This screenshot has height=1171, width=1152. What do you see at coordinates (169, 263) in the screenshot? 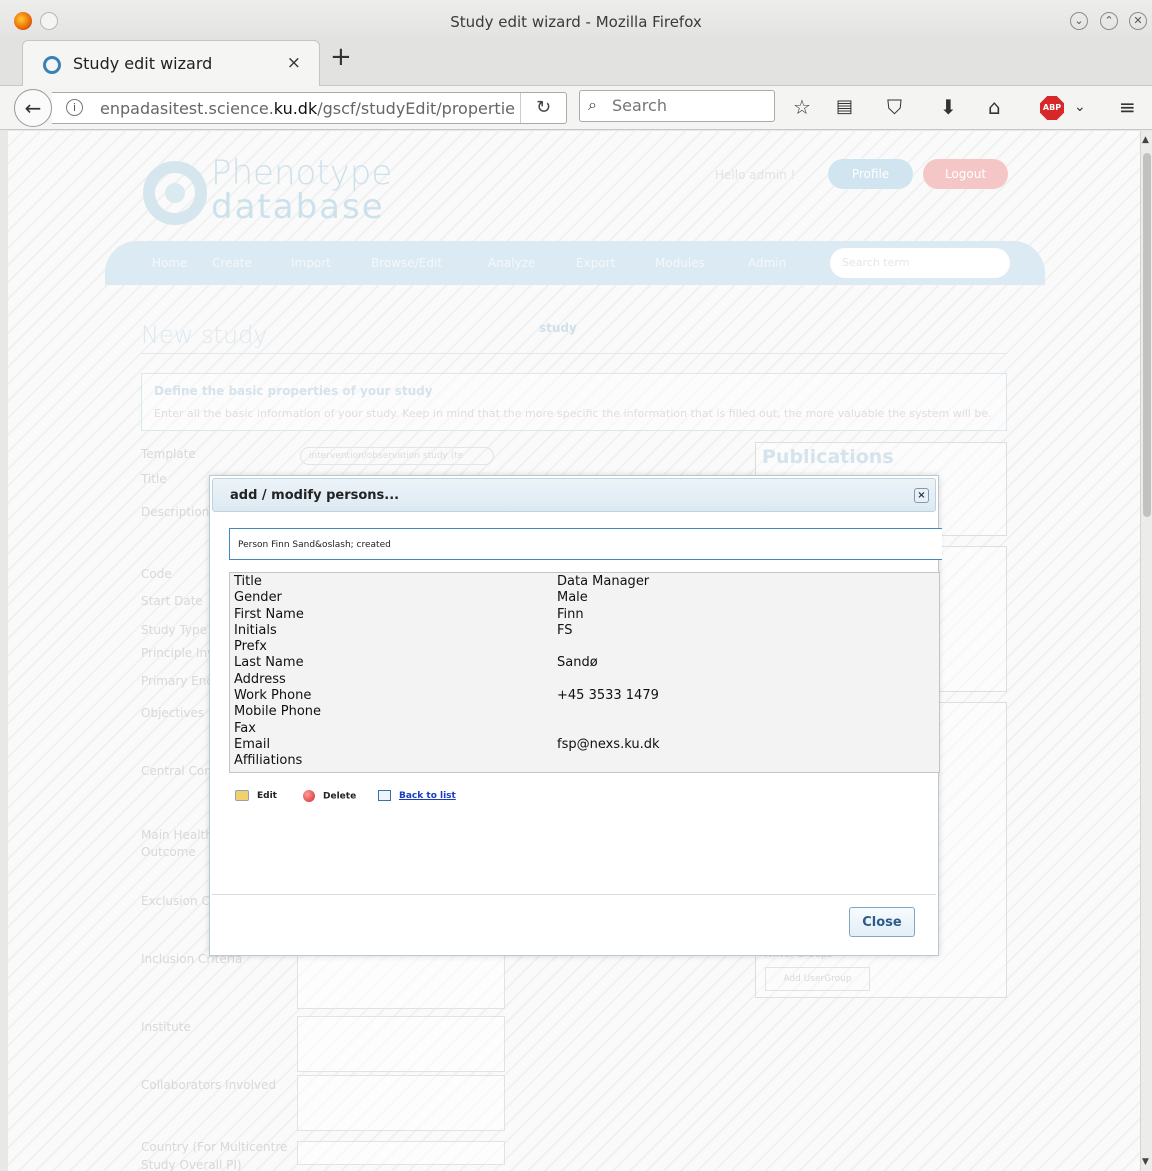
I see `menu-item-home: Home` at bounding box center [169, 263].